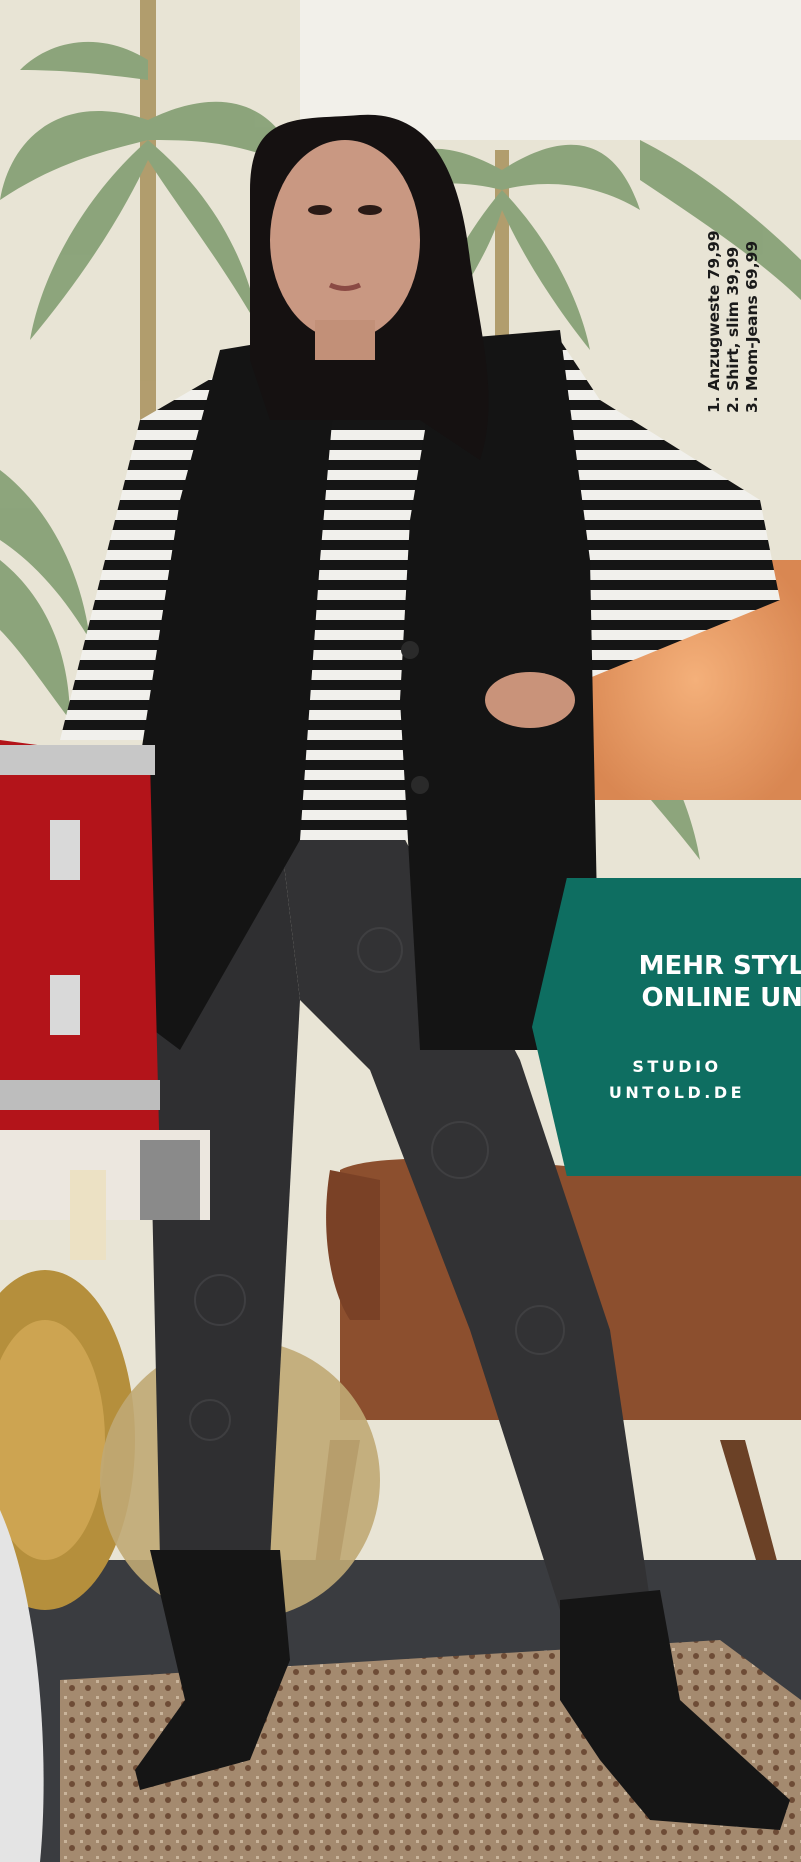 This screenshot has height=1862, width=801. What do you see at coordinates (752, 326) in the screenshot?
I see `price-line-jeans: 3. Mom-Jeans 69,99` at bounding box center [752, 326].